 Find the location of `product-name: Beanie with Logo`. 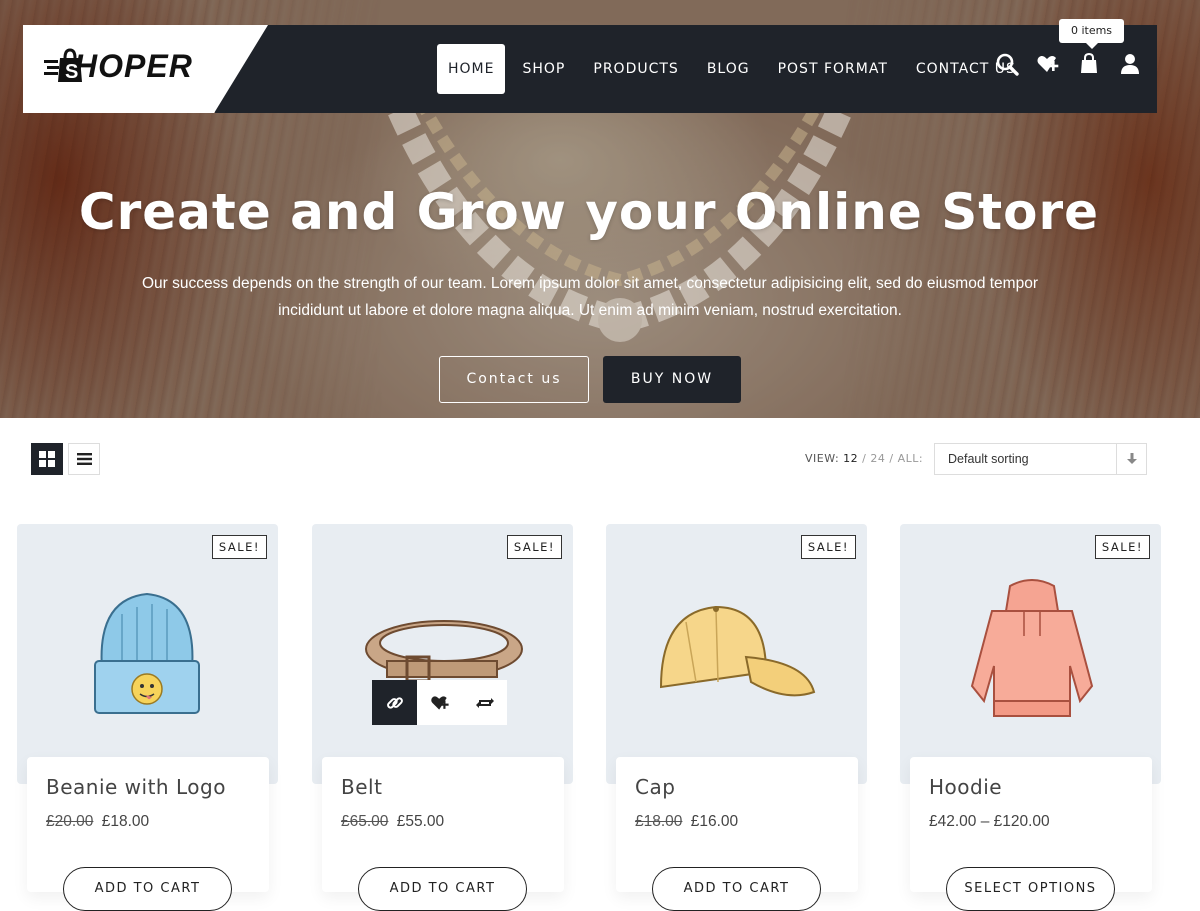

product-name: Beanie with Logo is located at coordinates (136, 787).